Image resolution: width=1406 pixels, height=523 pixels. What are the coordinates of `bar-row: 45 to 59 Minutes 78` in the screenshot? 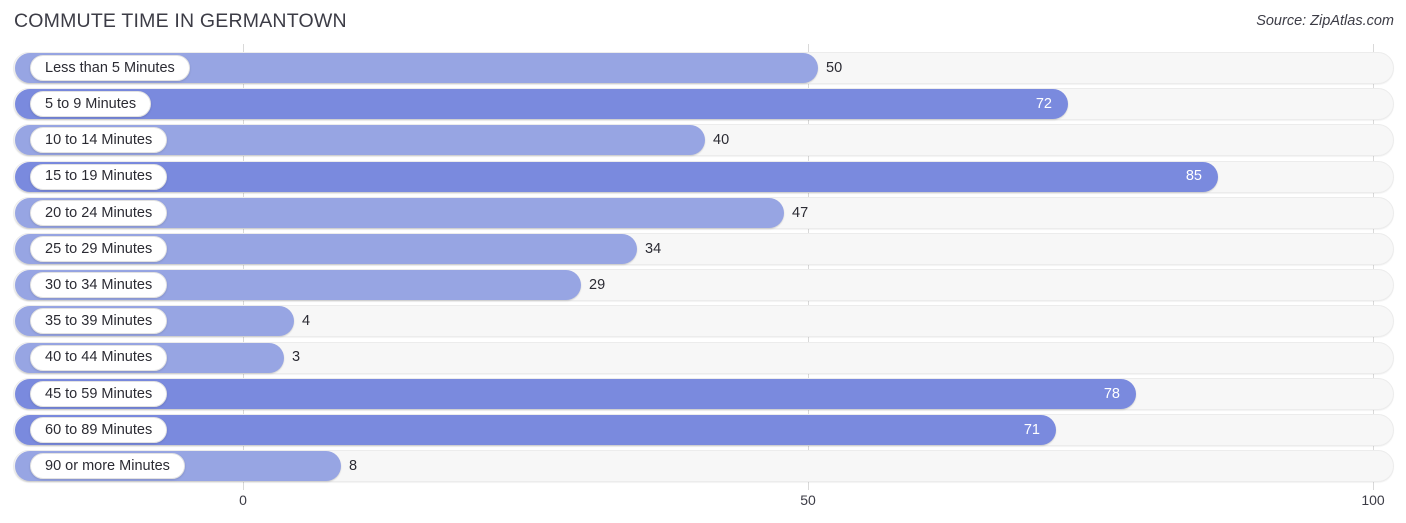 It's located at (703, 393).